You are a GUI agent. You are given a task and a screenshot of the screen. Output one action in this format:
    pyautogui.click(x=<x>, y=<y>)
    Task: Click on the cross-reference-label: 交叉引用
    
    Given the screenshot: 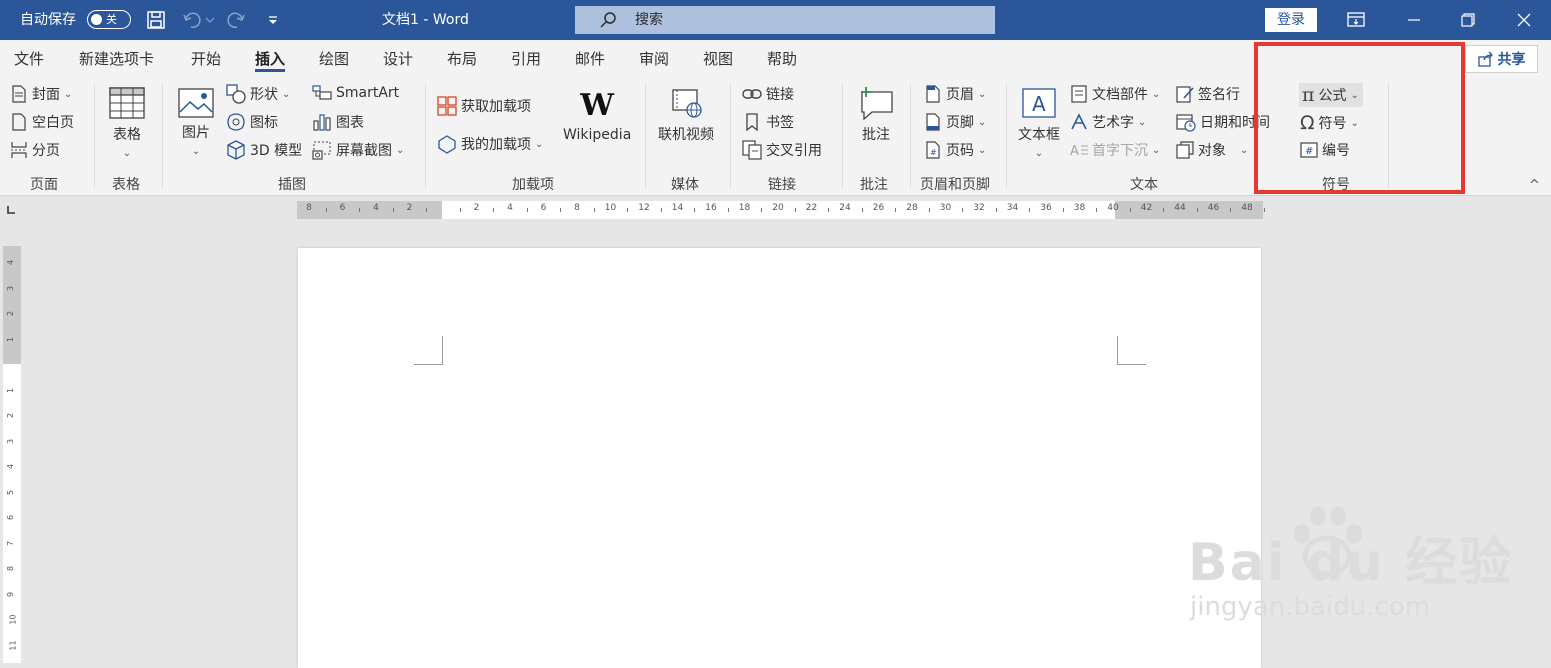 What is the action you would take?
    pyautogui.click(x=794, y=151)
    